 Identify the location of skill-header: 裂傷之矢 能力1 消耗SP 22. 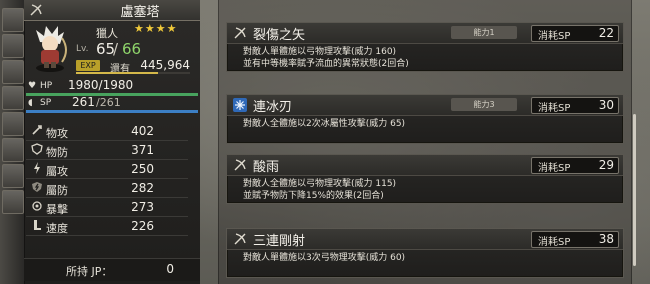
(425, 33).